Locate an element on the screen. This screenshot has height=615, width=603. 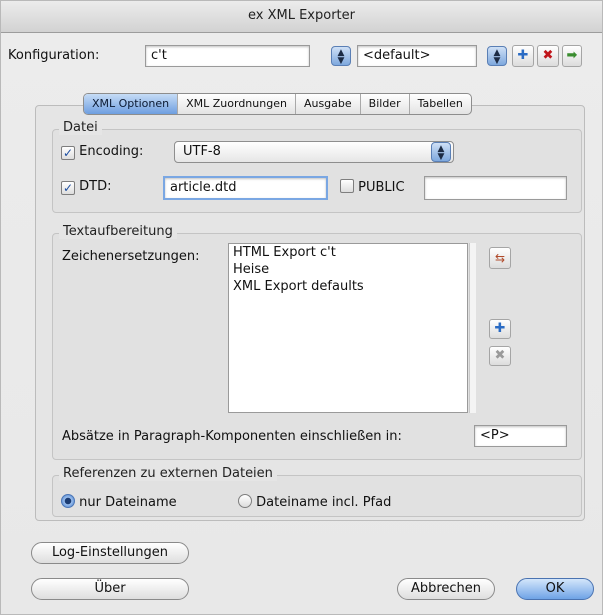
radio-nur-dateiname: nur Dateiname is located at coordinates (119, 502).